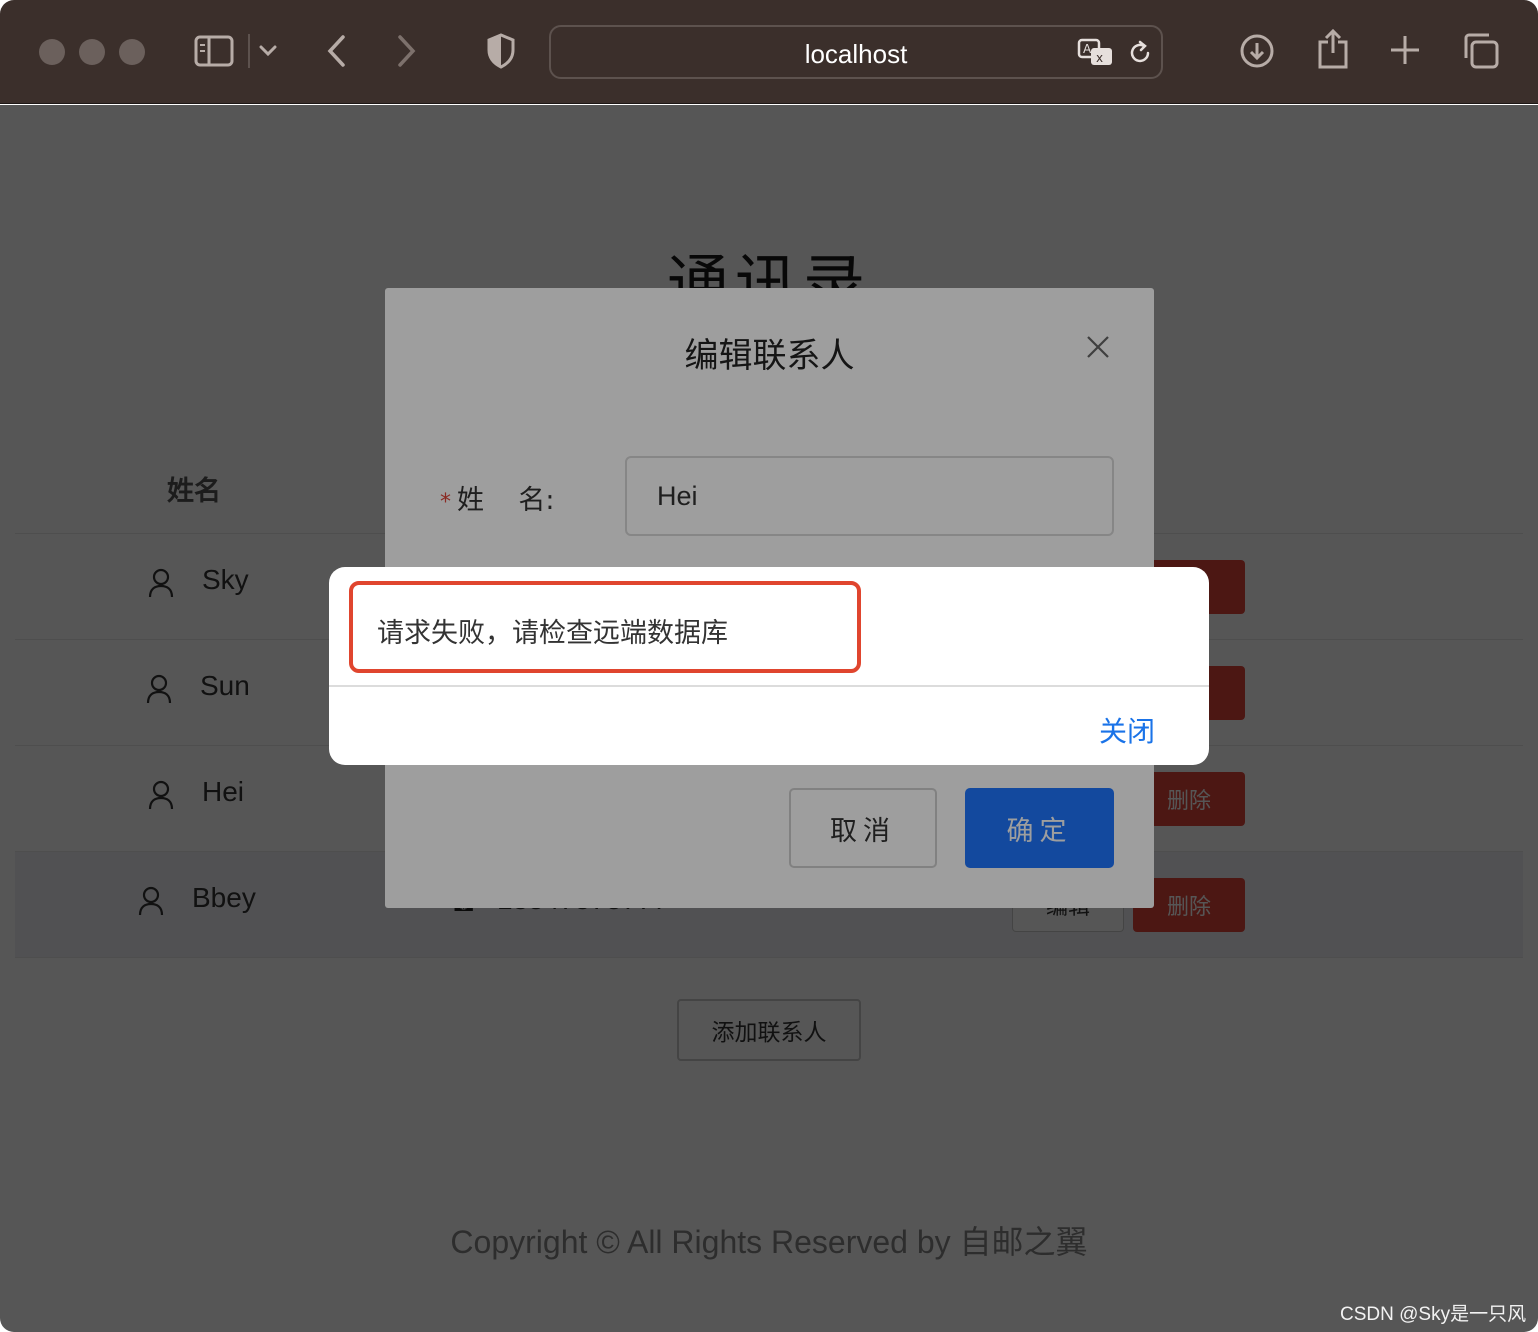 This screenshot has width=1538, height=1332. Describe the element at coordinates (552, 633) in the screenshot. I see `alert-message: 请求失败，请检查远端数据库` at that location.